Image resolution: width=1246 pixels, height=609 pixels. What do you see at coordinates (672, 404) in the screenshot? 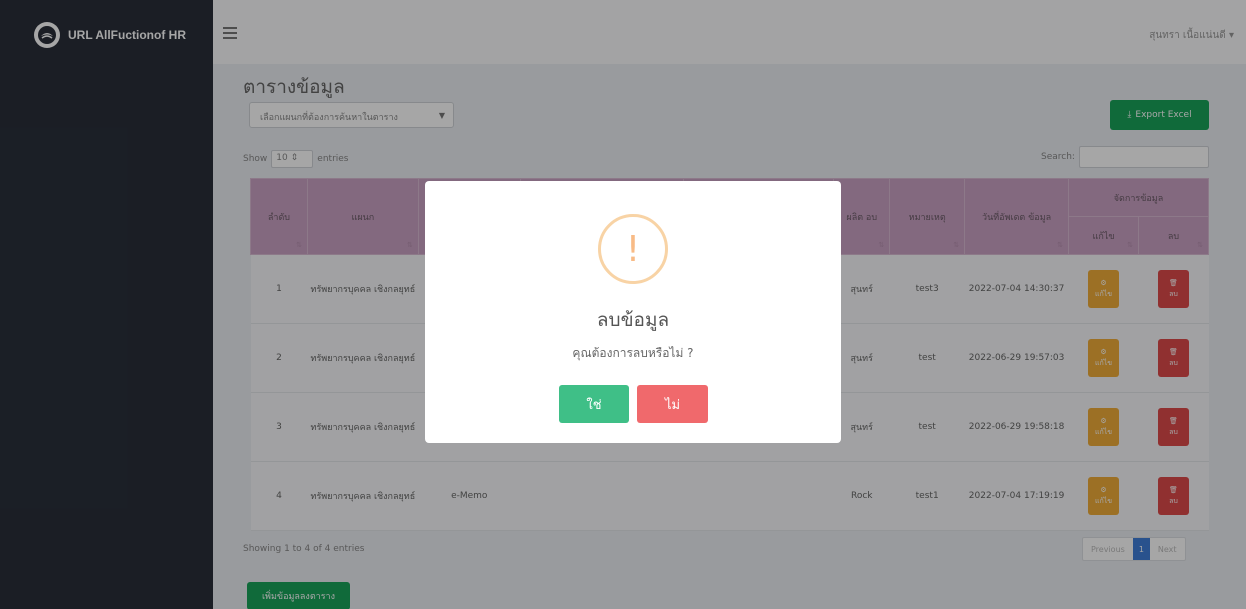
I see `confirm-no-button: ไม่` at bounding box center [672, 404].